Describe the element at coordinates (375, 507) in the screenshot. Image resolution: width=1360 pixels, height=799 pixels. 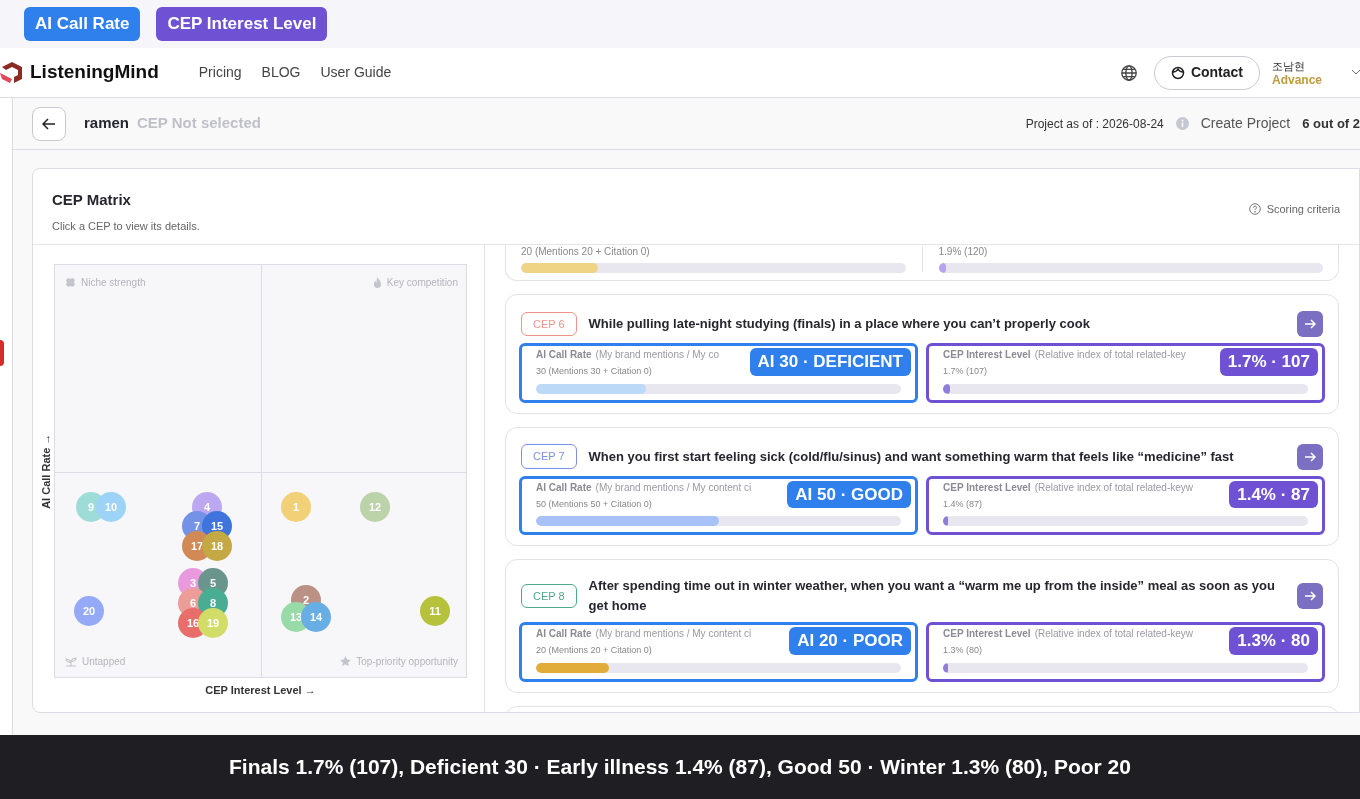
I see `cep-bubble: 12` at that location.